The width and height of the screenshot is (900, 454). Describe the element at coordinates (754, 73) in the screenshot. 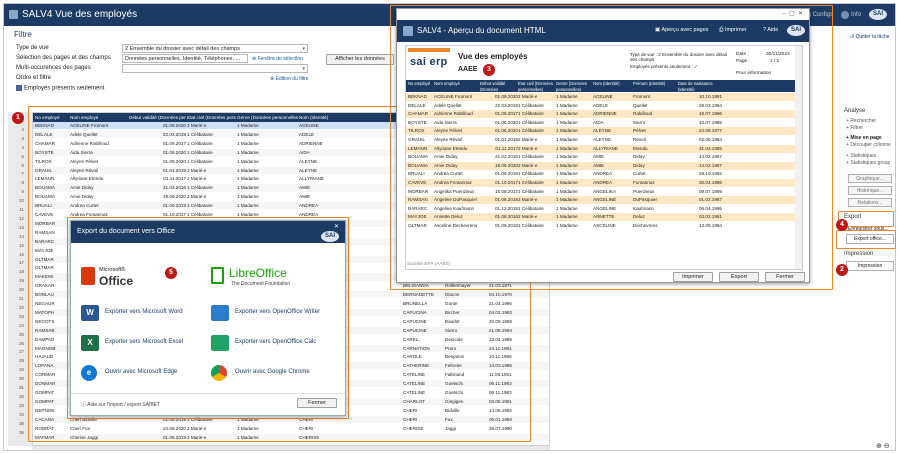

I see `info-note: Pour information` at that location.